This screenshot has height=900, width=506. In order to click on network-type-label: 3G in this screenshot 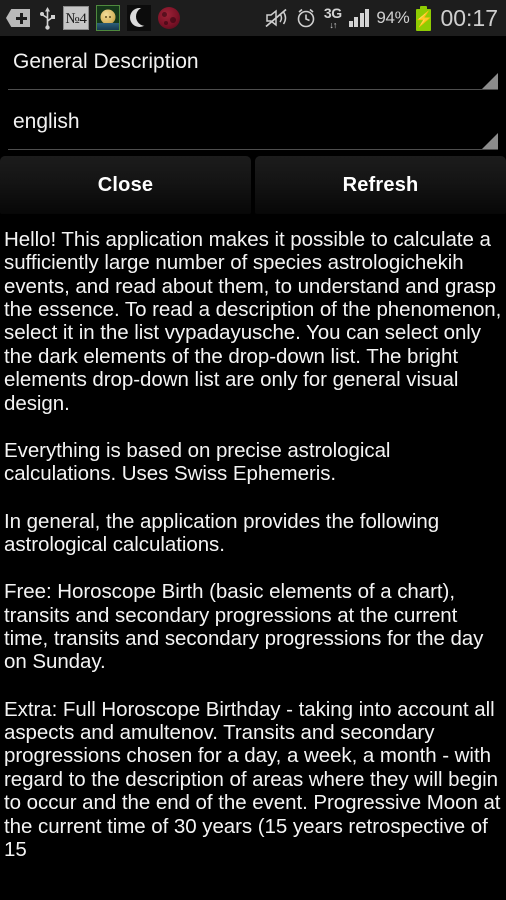, I will do `click(332, 13)`.